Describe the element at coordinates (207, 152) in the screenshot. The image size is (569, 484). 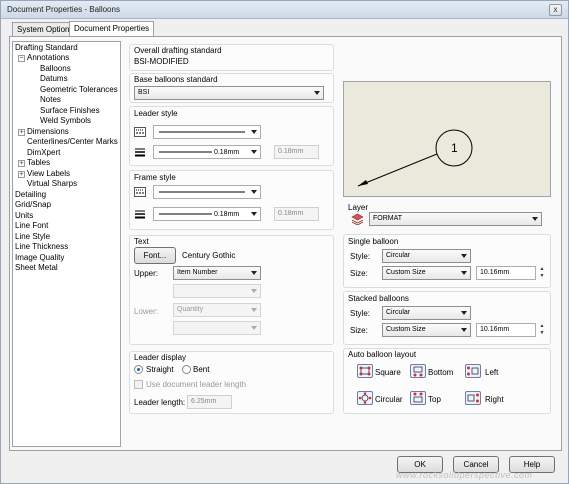
I see `leader-thickness-select: 0.18mm` at that location.